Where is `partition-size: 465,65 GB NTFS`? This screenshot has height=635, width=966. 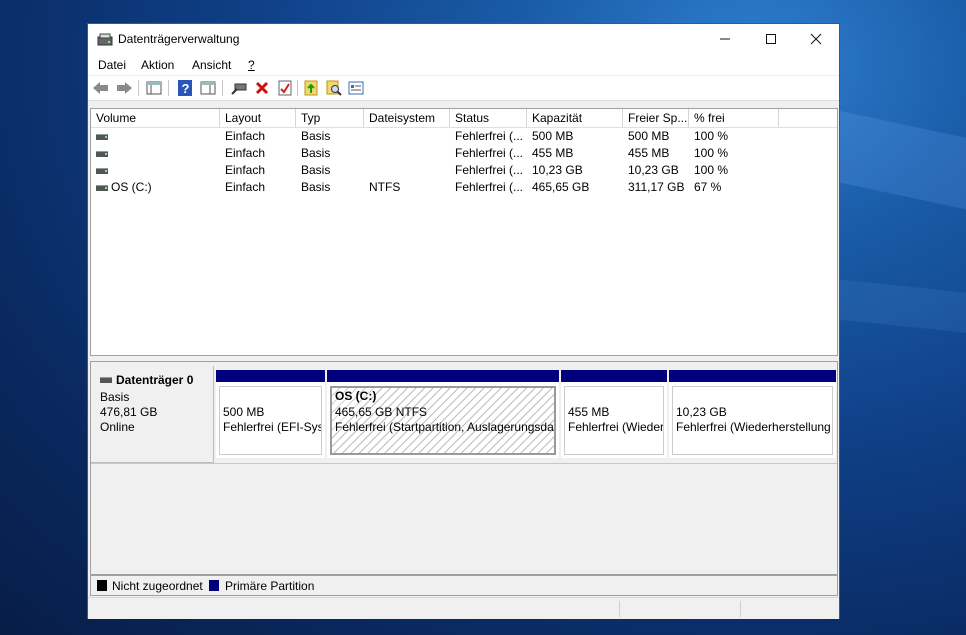
partition-size: 465,65 GB NTFS is located at coordinates (381, 412).